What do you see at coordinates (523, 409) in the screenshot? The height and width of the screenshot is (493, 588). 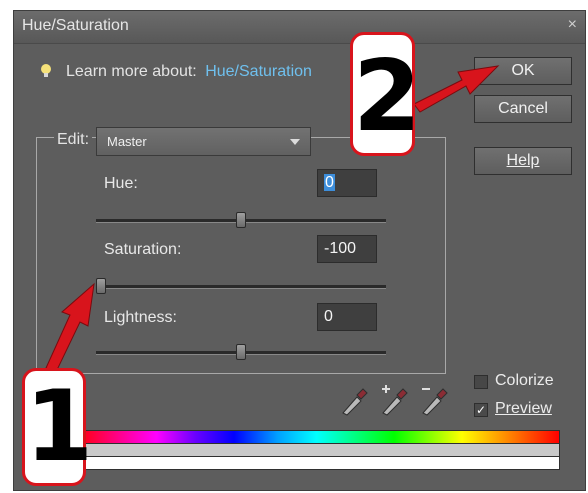 I see `preview-label: Preview` at bounding box center [523, 409].